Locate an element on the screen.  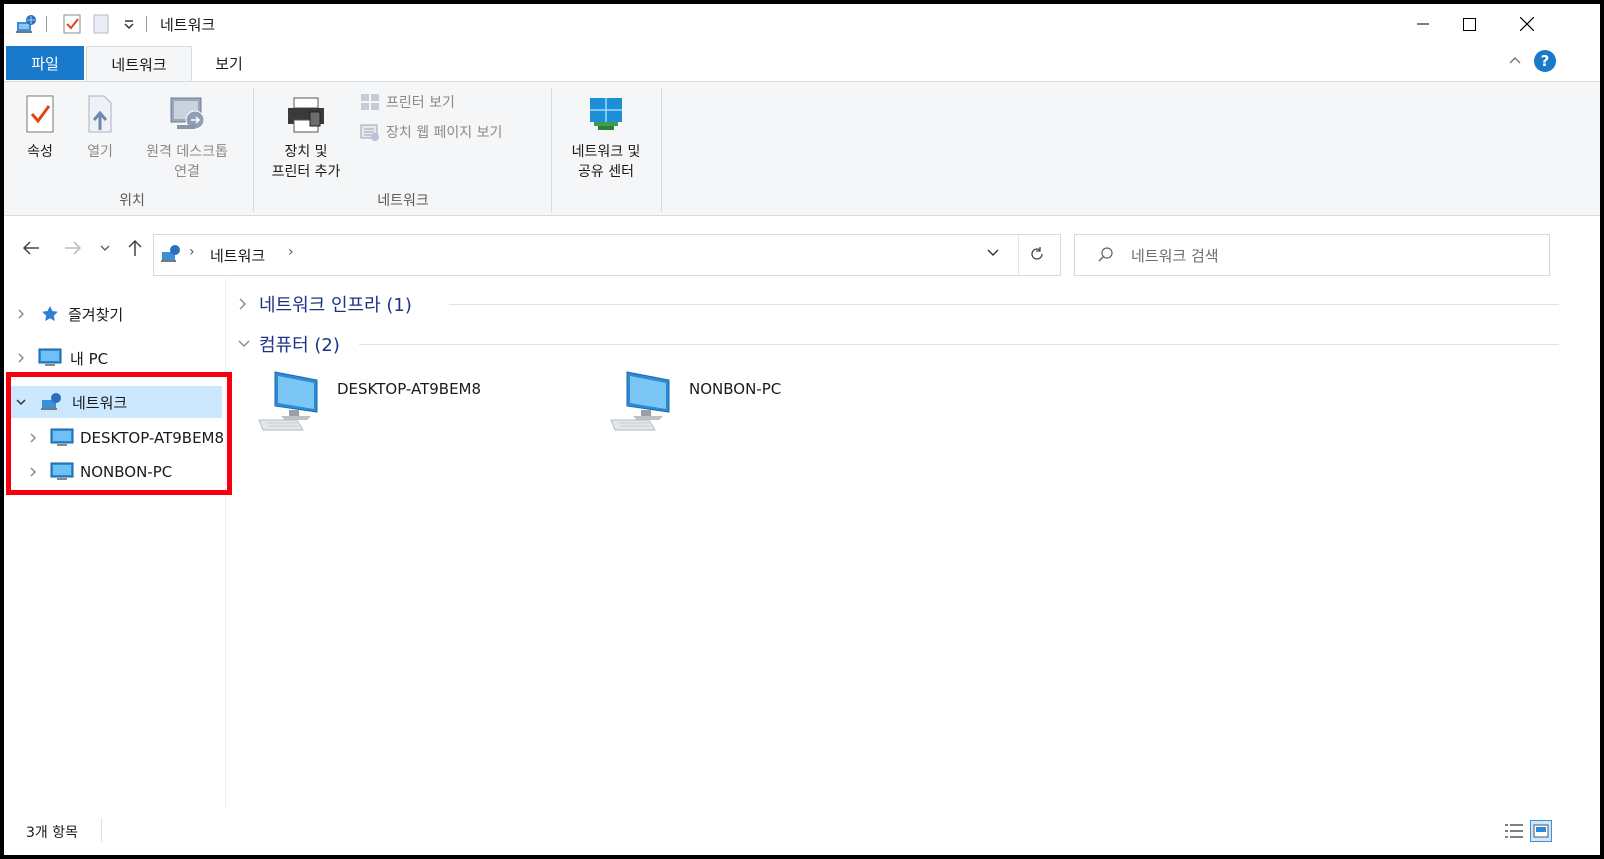
open-button: 열기 is located at coordinates (100, 127).